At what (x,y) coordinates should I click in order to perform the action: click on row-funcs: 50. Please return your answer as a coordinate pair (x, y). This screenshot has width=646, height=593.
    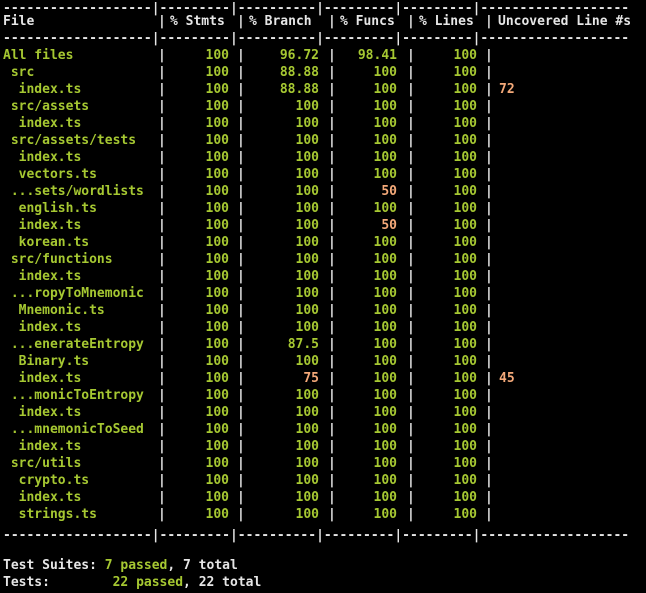
    Looking at the image, I should click on (389, 225).